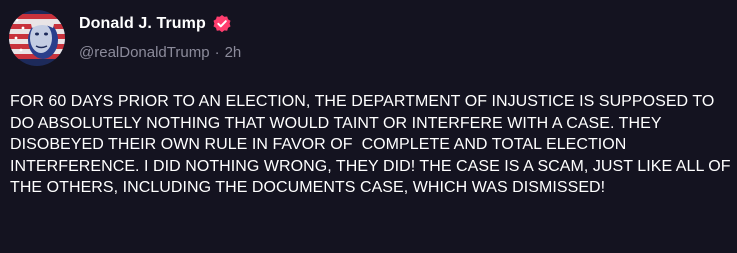 The image size is (737, 253). I want to click on verified-badge-icon, so click(222, 24).